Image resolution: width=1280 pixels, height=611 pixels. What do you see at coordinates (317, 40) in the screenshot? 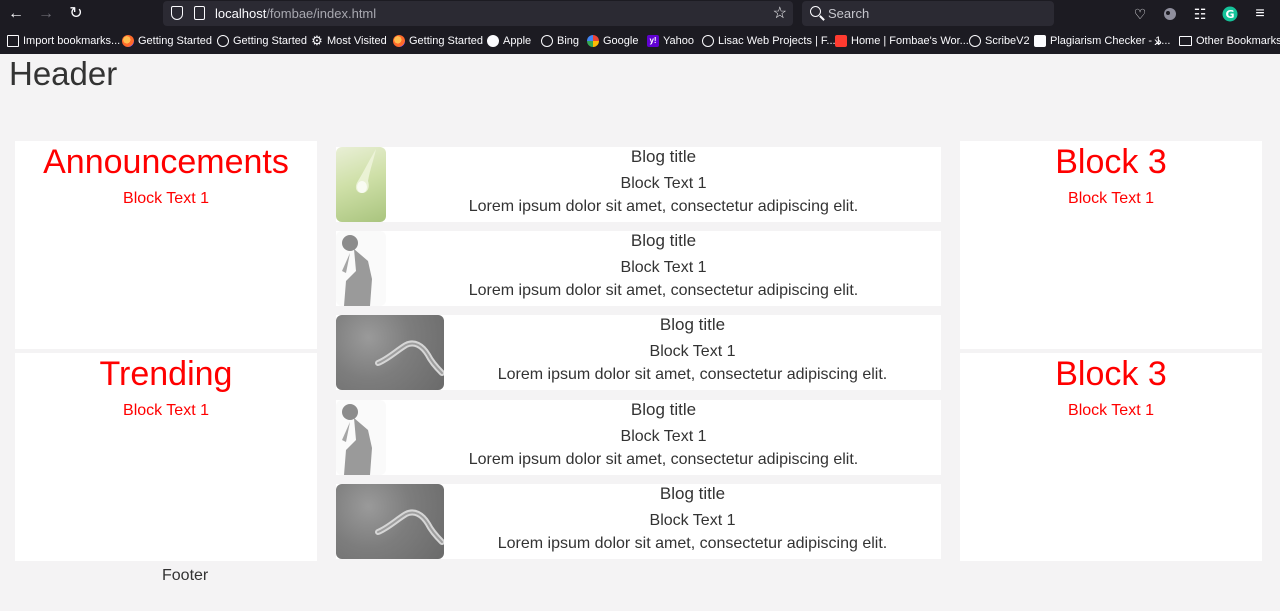
I see `gear-icon: ⚙` at bounding box center [317, 40].